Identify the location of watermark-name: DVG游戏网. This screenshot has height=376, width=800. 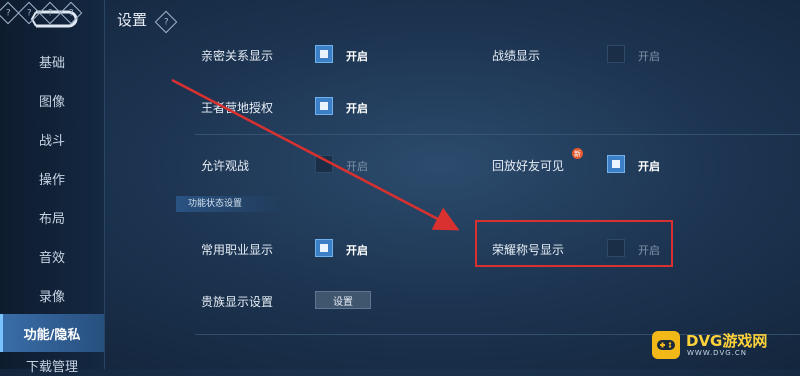
(727, 341).